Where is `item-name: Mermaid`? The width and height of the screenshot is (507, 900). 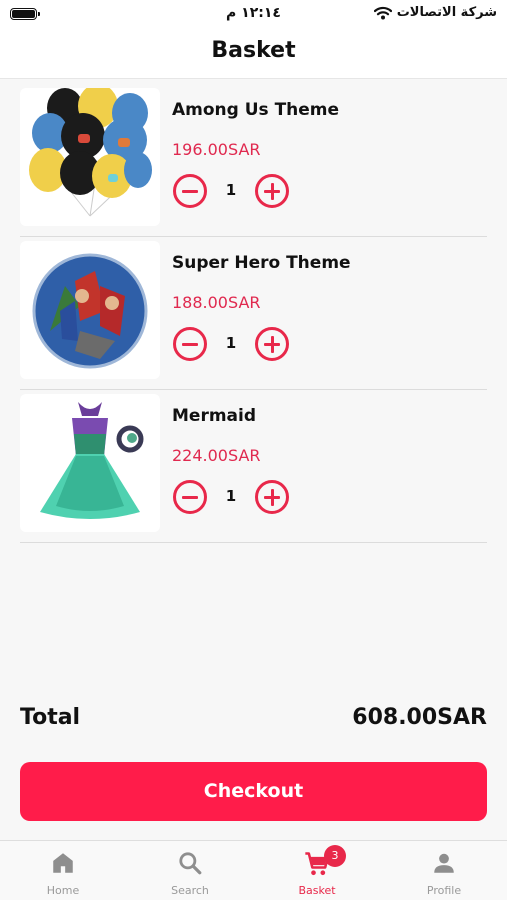
item-name: Mermaid is located at coordinates (214, 416).